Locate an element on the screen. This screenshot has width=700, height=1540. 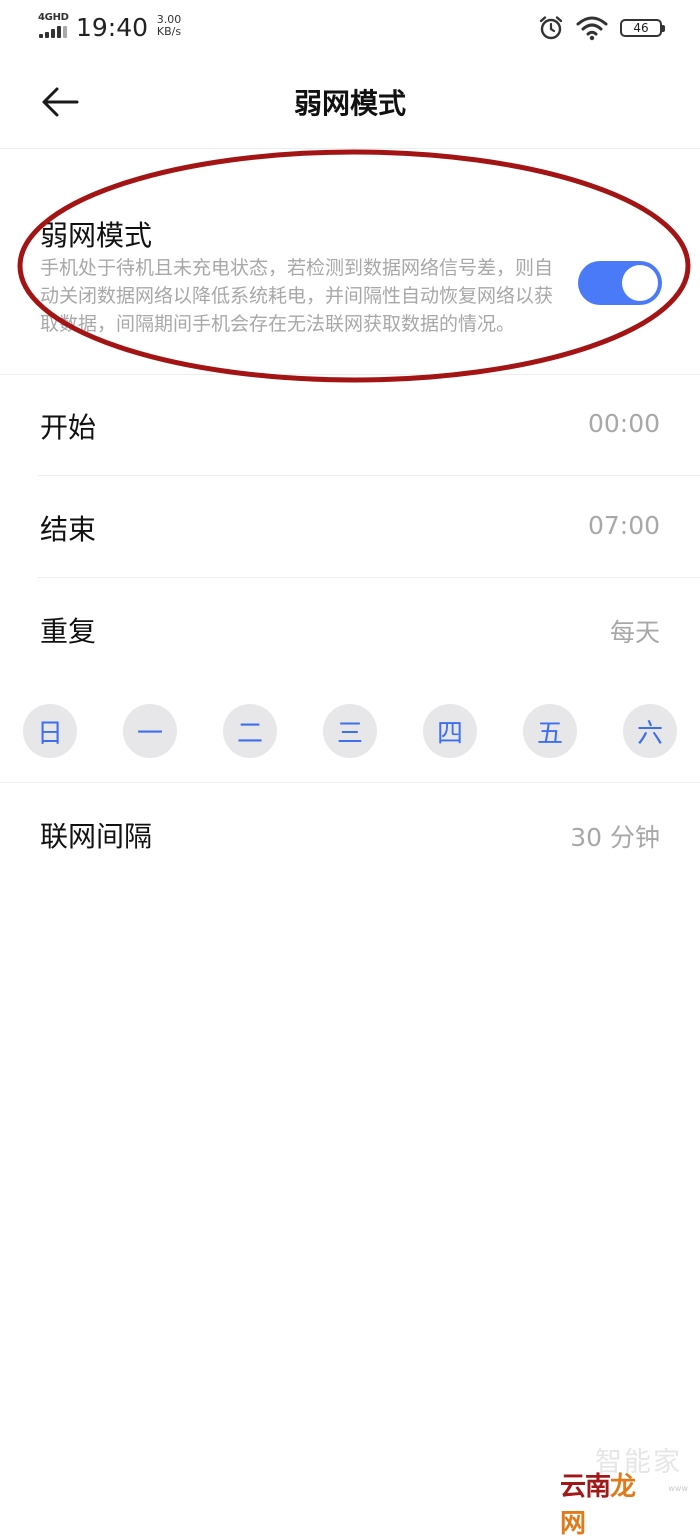
weak-network-mode-toggle is located at coordinates (620, 283).